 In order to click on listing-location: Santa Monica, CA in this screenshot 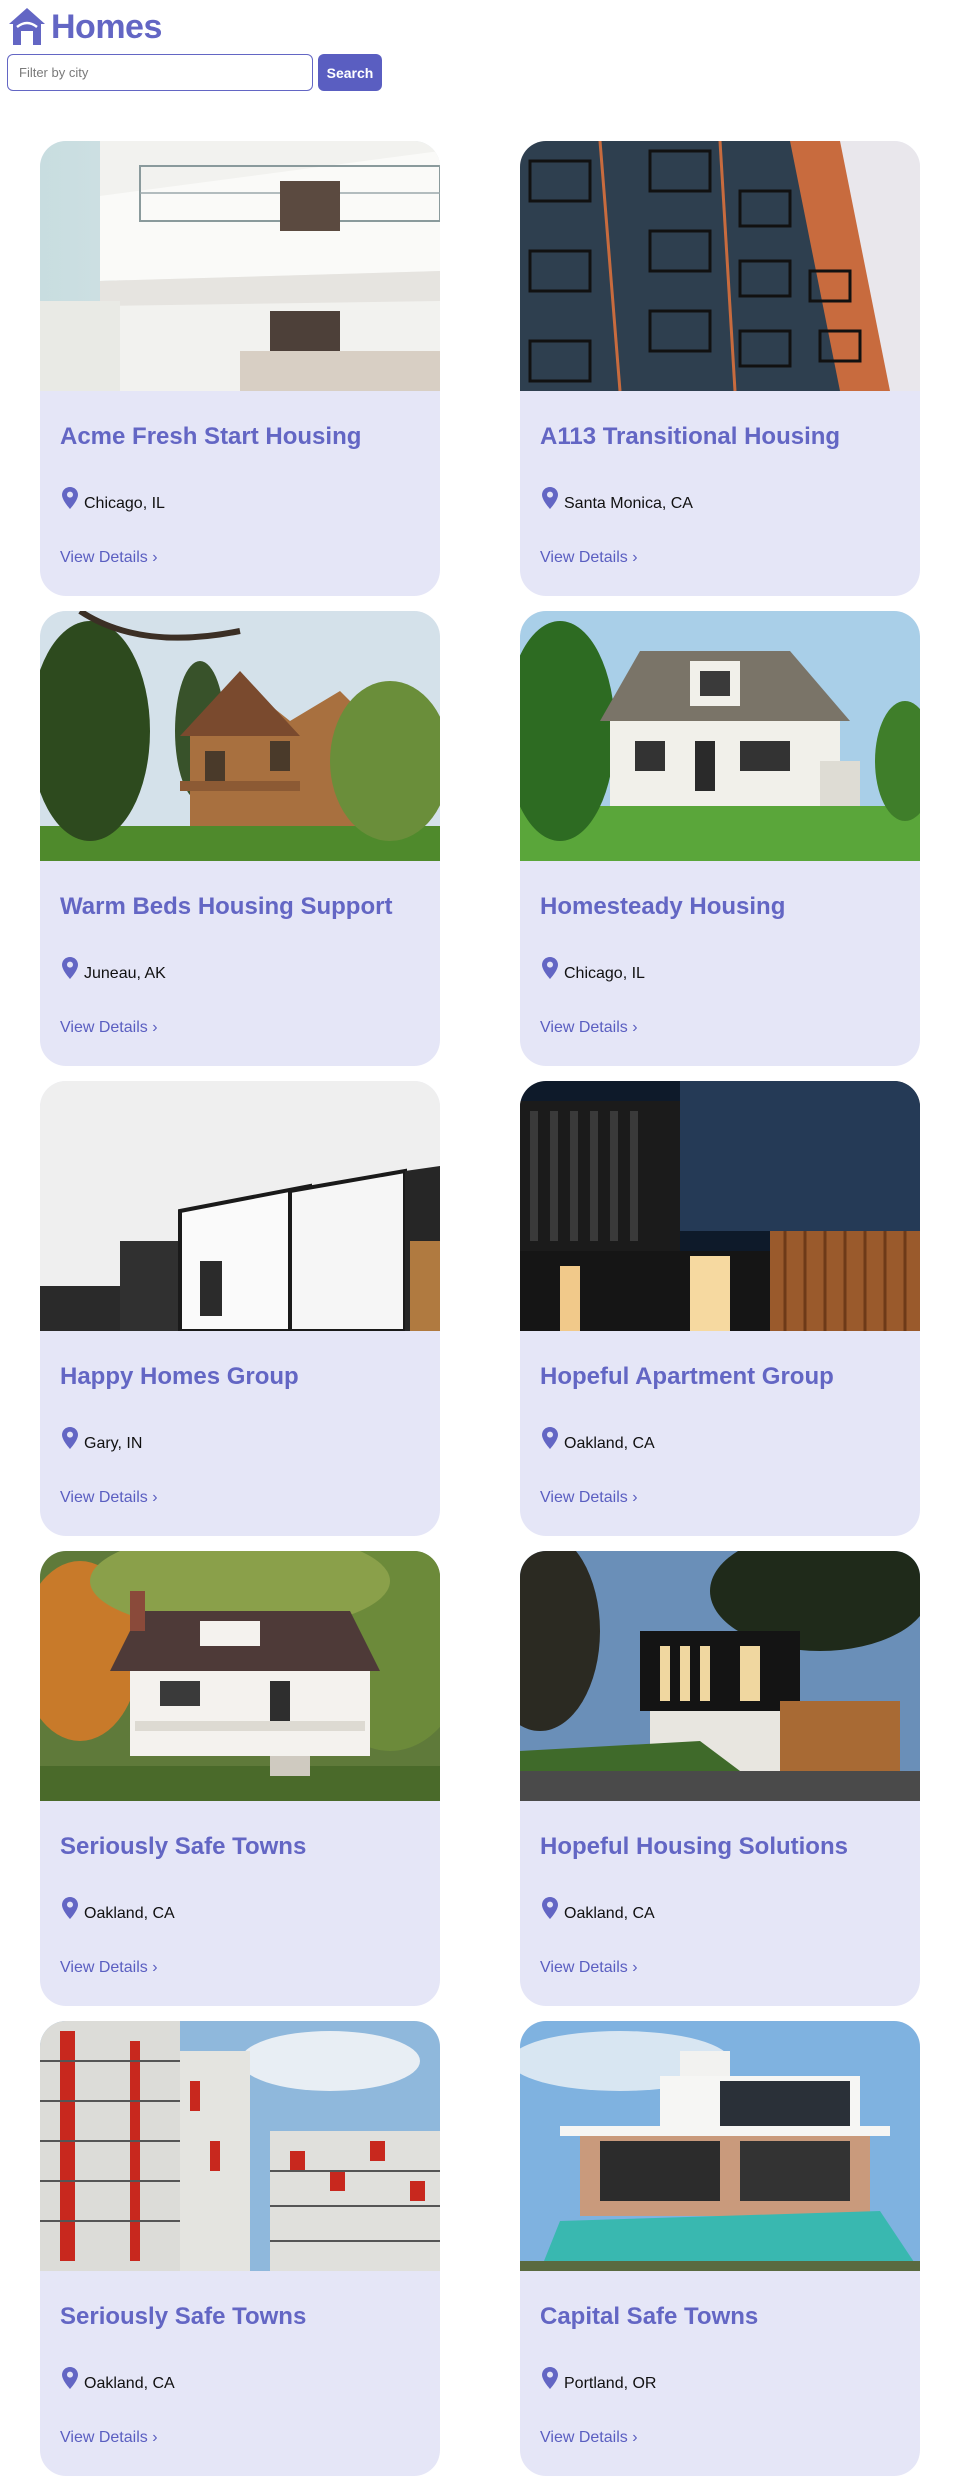, I will do `click(617, 499)`.